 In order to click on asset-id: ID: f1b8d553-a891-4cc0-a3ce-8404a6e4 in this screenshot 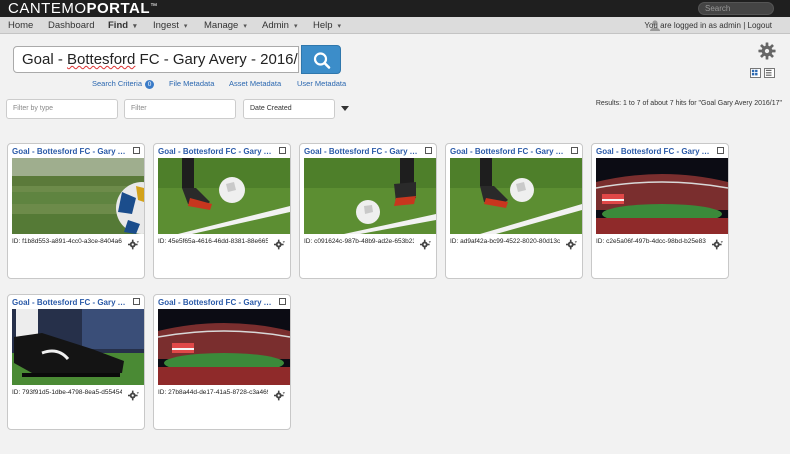, I will do `click(67, 241)`.